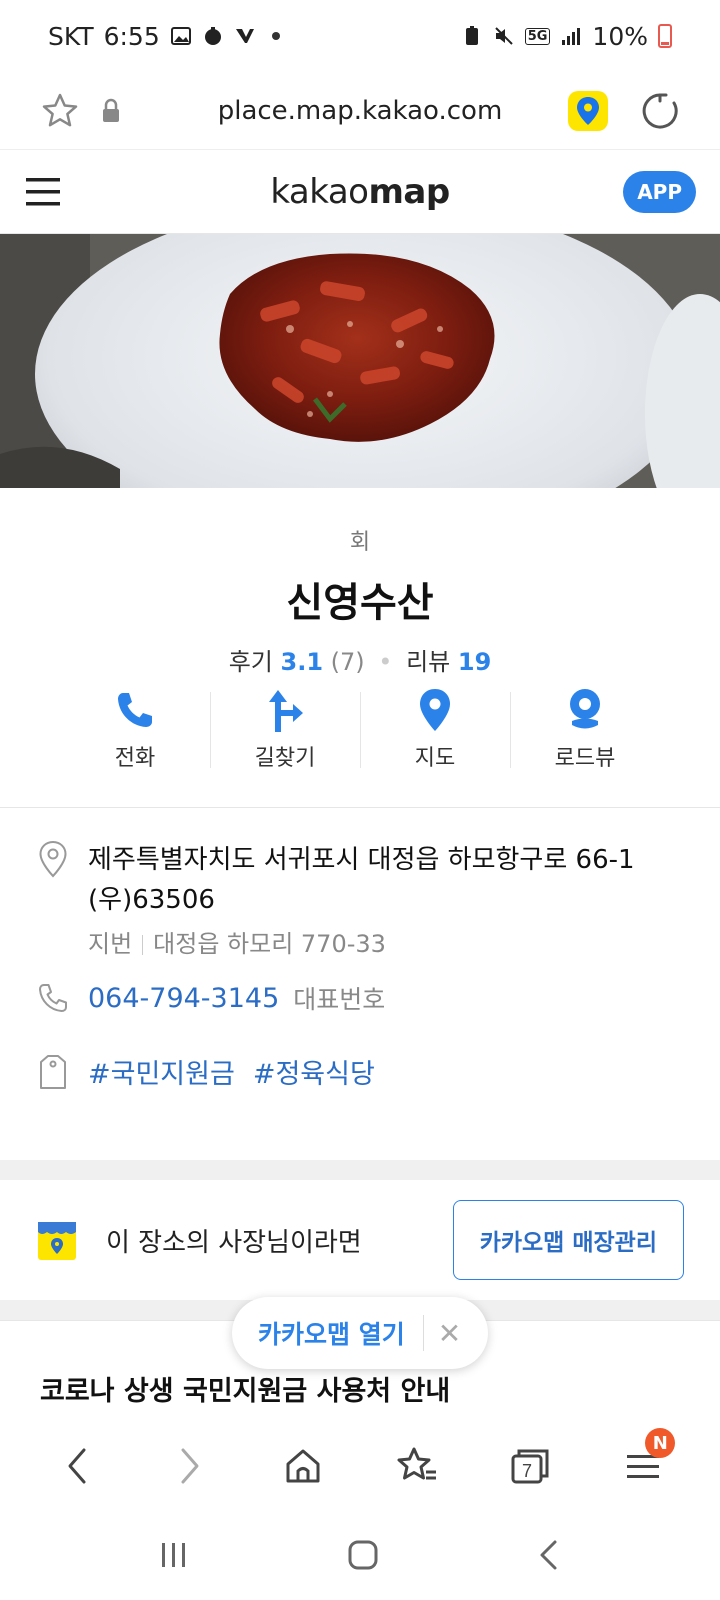 The height and width of the screenshot is (1600, 720). I want to click on chevron-right-icon, so click(190, 1466).